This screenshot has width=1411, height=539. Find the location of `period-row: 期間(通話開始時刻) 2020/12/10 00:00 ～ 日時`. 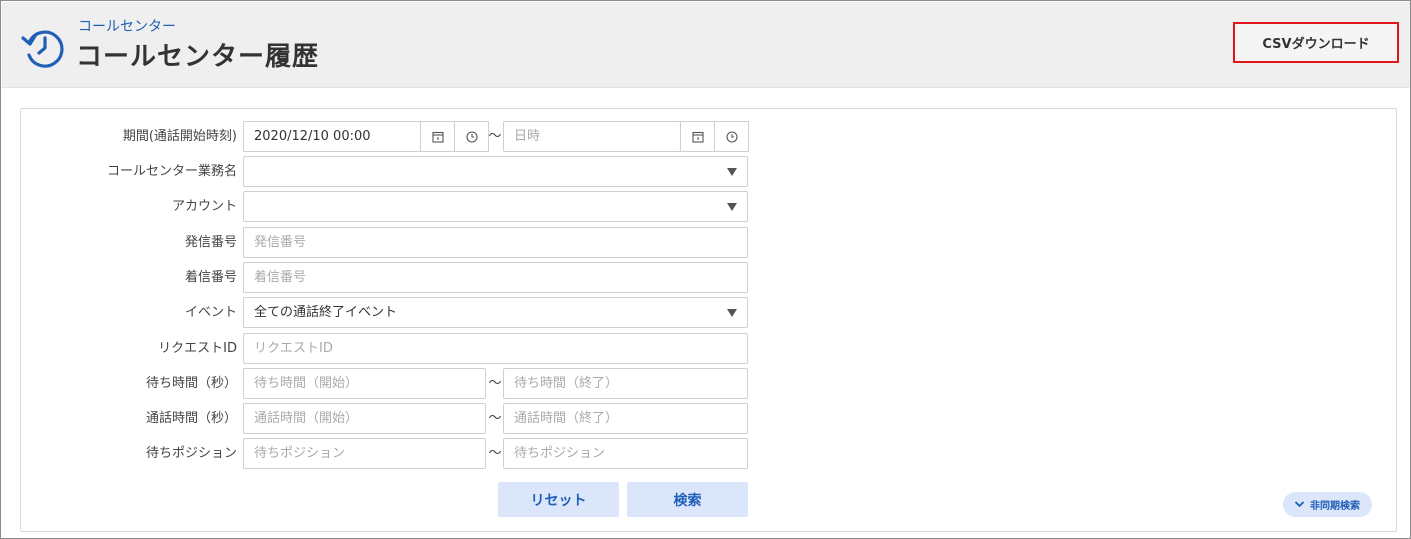

period-row: 期間(通話開始時刻) 2020/12/10 00:00 ～ 日時 is located at coordinates (401, 136).